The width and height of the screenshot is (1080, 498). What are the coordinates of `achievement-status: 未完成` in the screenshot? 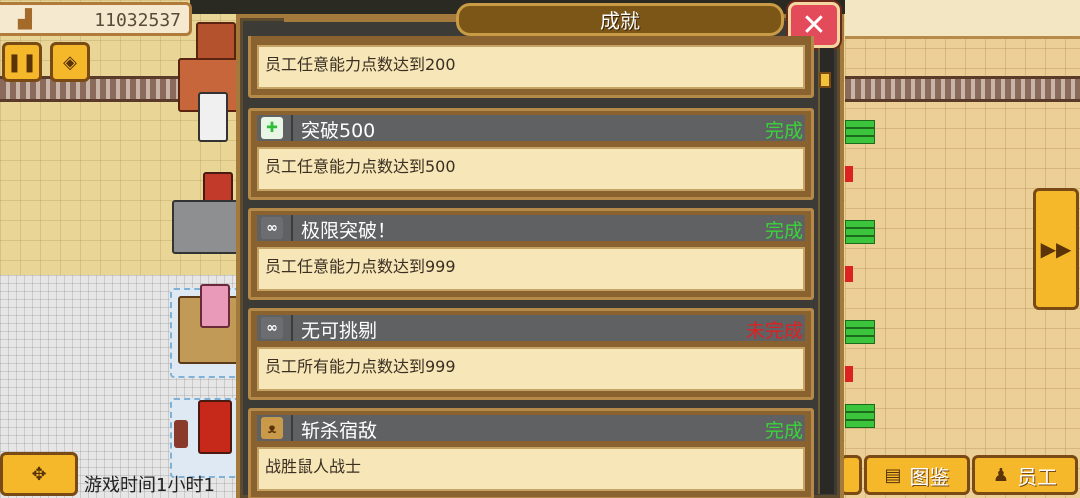 It's located at (774, 331).